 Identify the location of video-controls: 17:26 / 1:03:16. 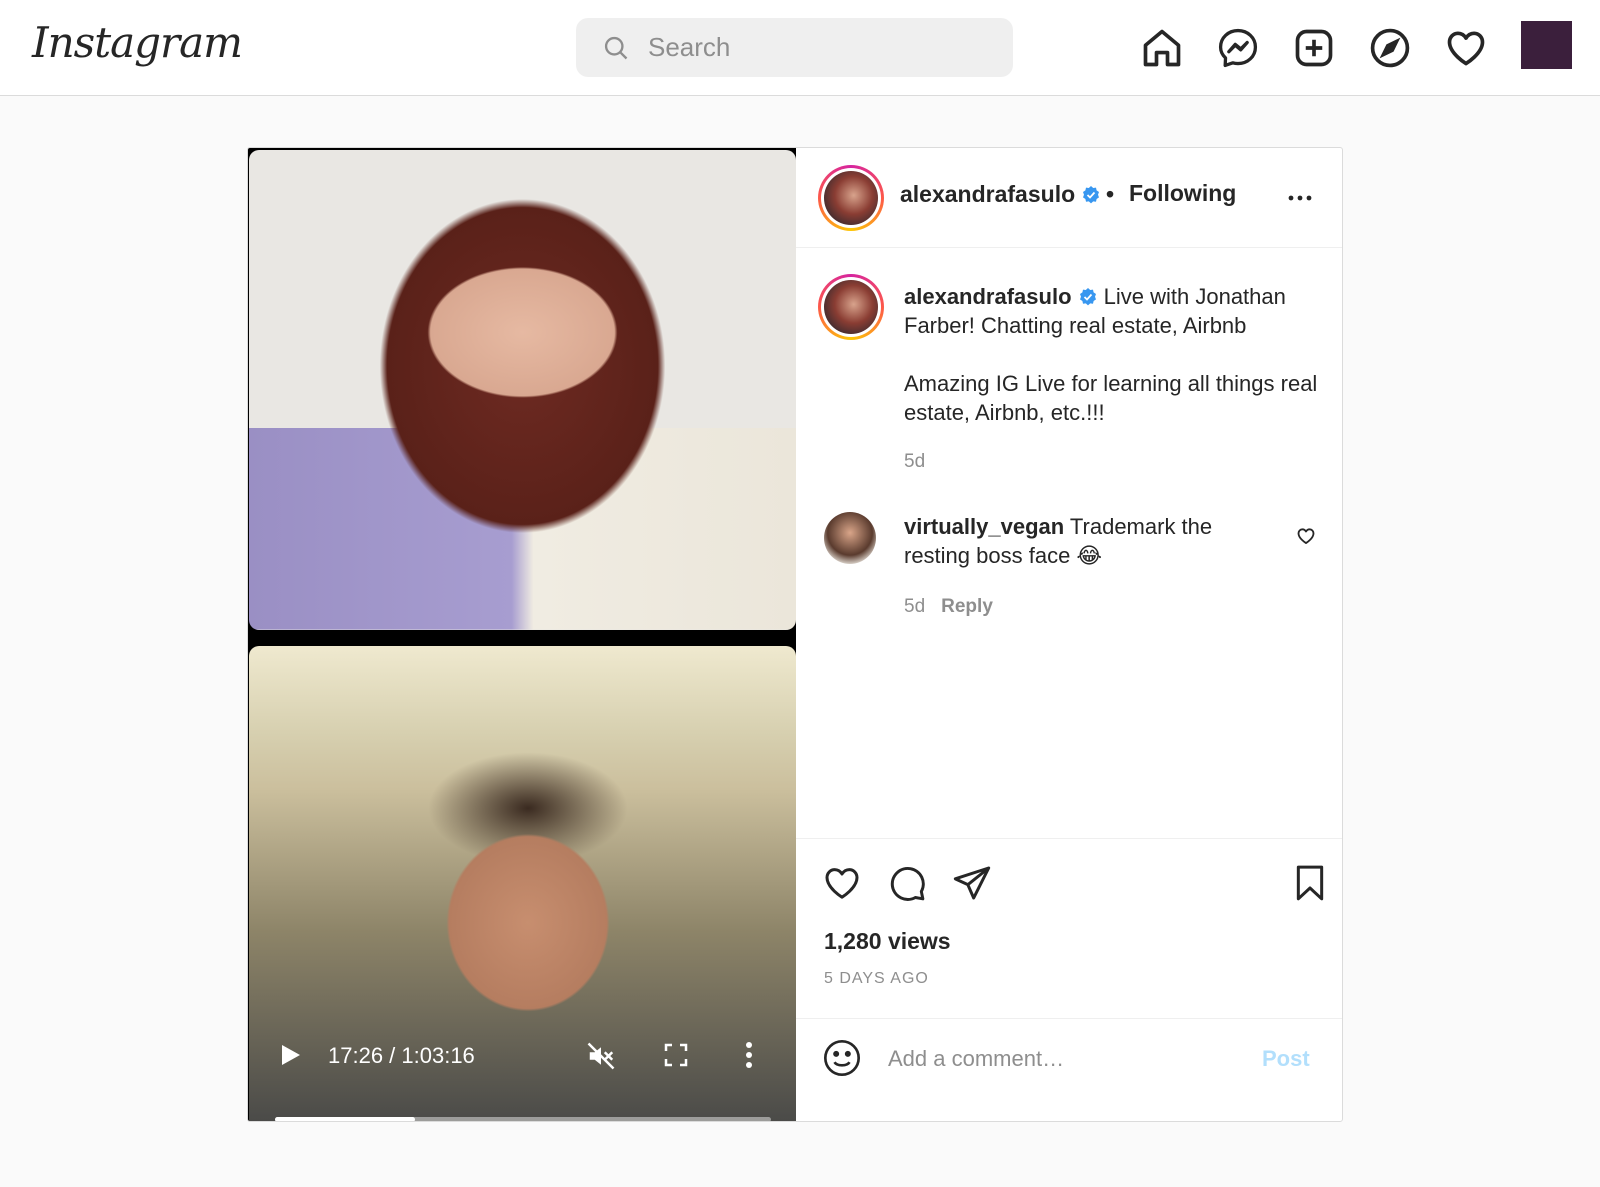
(522, 1067).